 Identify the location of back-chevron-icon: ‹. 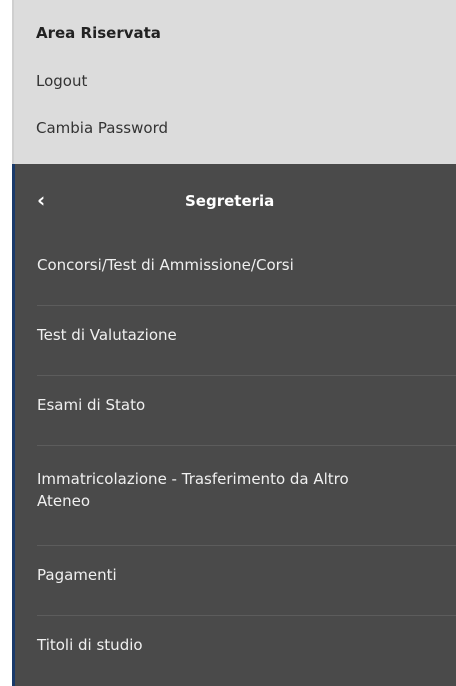
(41, 200).